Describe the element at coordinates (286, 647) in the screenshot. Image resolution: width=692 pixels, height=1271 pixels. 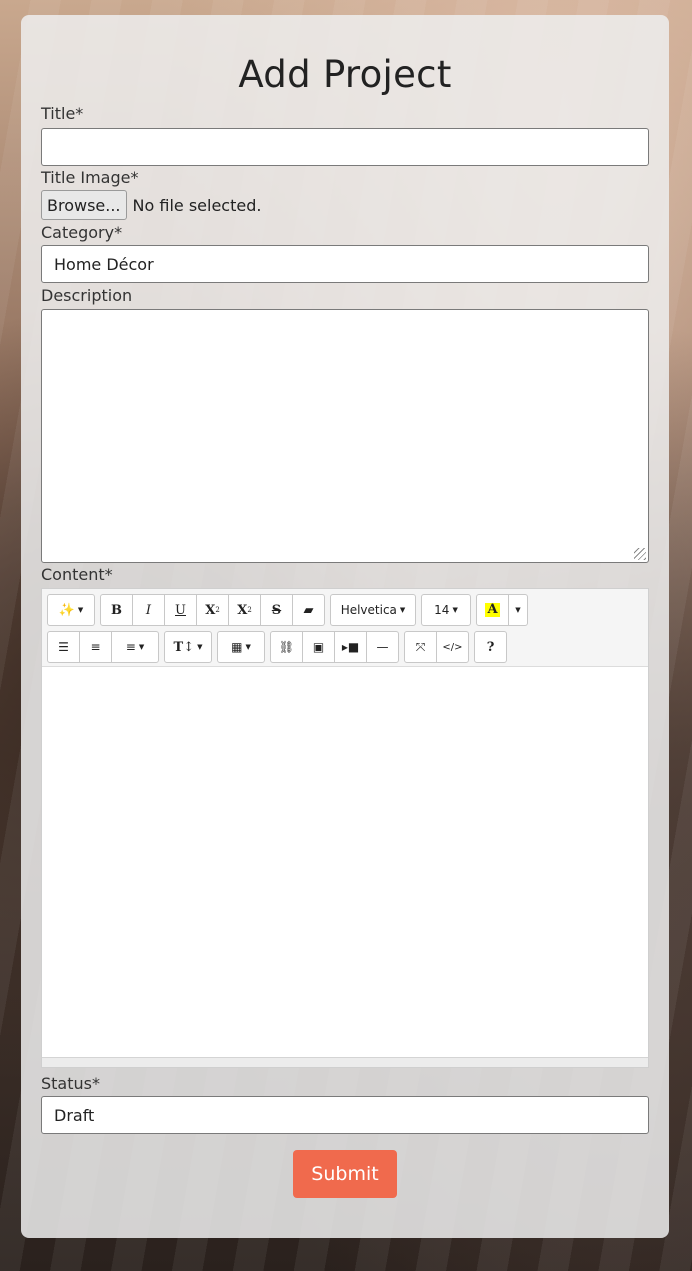
I see `link-icon: ⛓` at that location.